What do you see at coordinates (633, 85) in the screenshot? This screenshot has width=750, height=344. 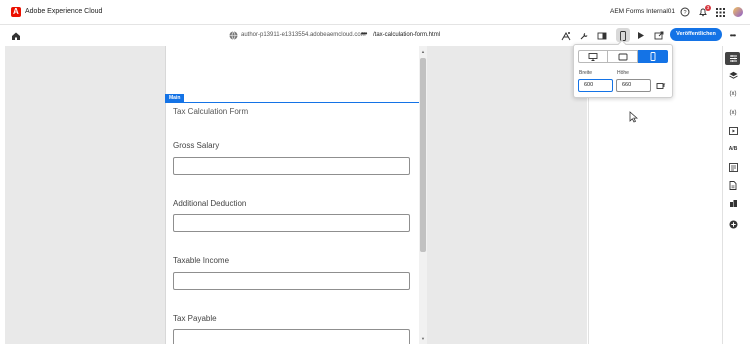 I see `height-input: 660` at bounding box center [633, 85].